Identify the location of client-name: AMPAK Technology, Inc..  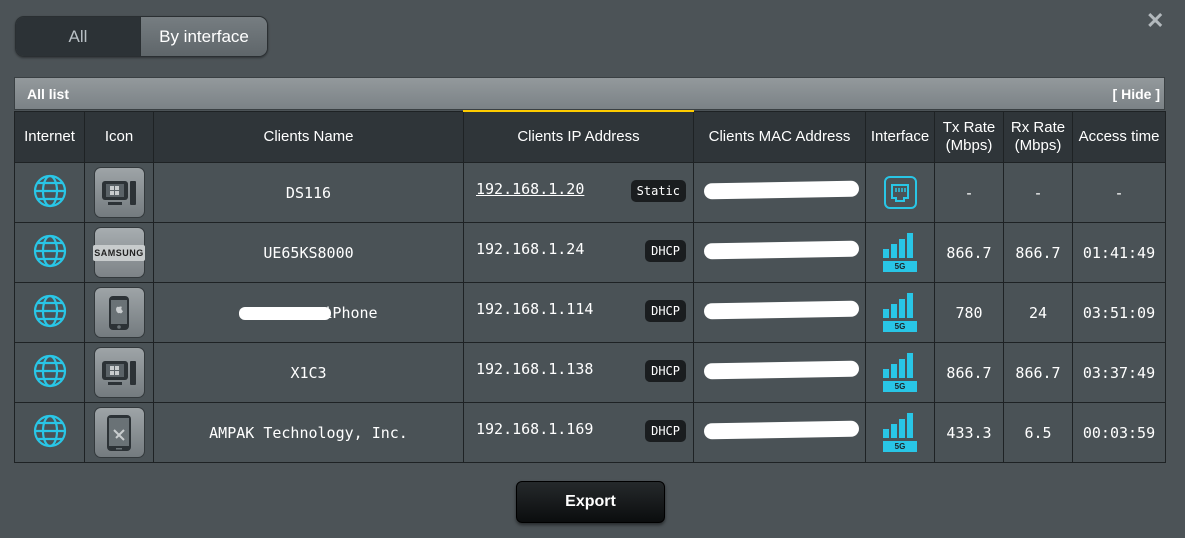
(308, 432).